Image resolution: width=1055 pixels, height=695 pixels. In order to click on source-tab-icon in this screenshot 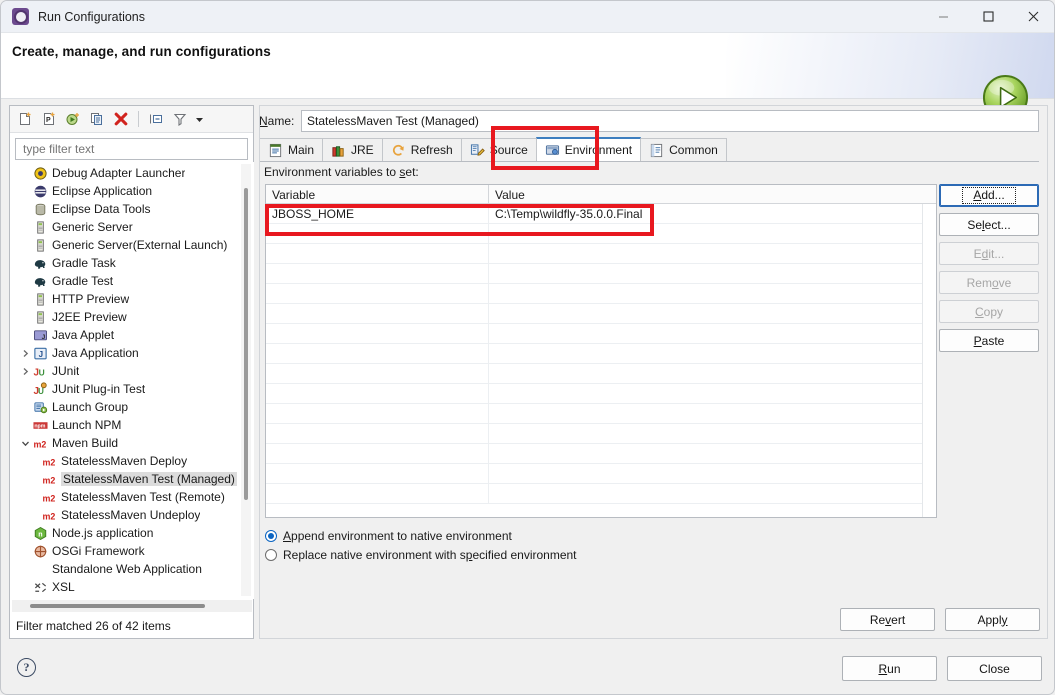, I will do `click(477, 150)`.